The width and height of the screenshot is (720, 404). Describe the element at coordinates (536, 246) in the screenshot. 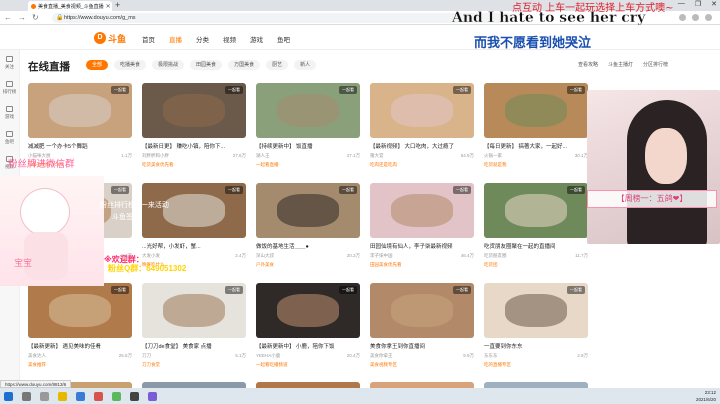

I see `stream-title: 吃货朋友圈聚在一起的直播间` at that location.